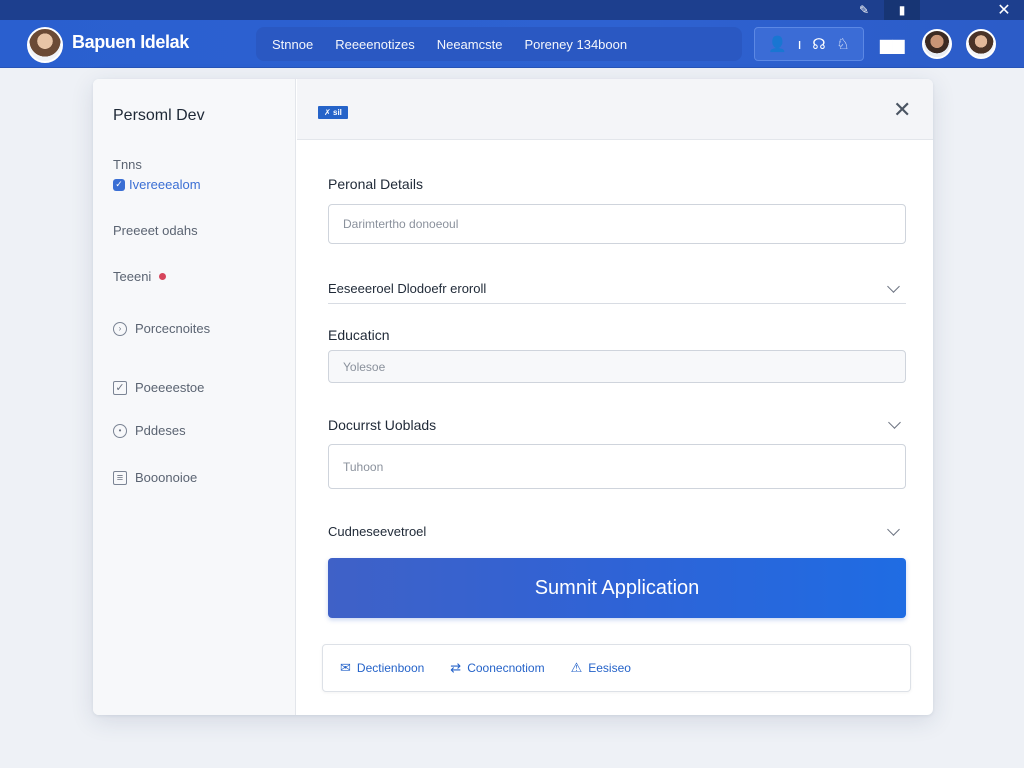 The width and height of the screenshot is (1024, 768). Describe the element at coordinates (375, 184) in the screenshot. I see `personal-details-label: Peronal Details` at that location.